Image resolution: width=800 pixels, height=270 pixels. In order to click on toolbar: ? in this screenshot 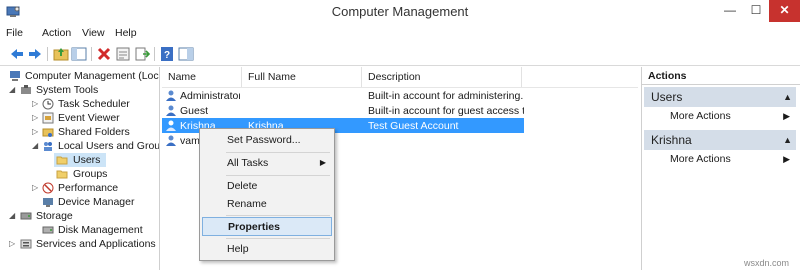, I will do `click(400, 54)`.